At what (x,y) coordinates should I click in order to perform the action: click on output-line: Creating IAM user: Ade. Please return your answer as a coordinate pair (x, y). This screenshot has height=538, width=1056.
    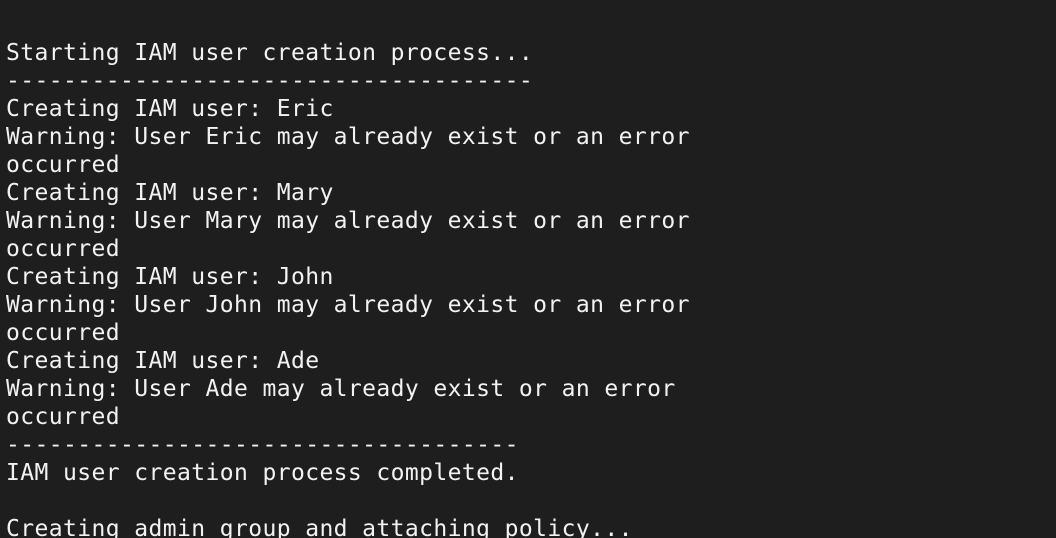
    Looking at the image, I should click on (163, 361).